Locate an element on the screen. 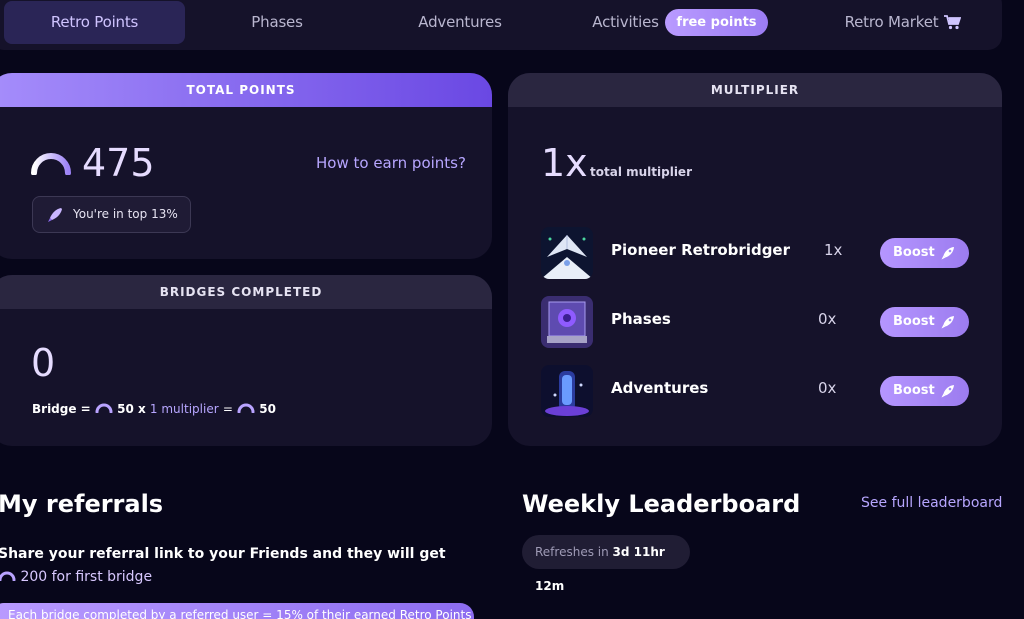 The width and height of the screenshot is (1024, 619). how-to-earn-link: How to earn points? is located at coordinates (391, 163).